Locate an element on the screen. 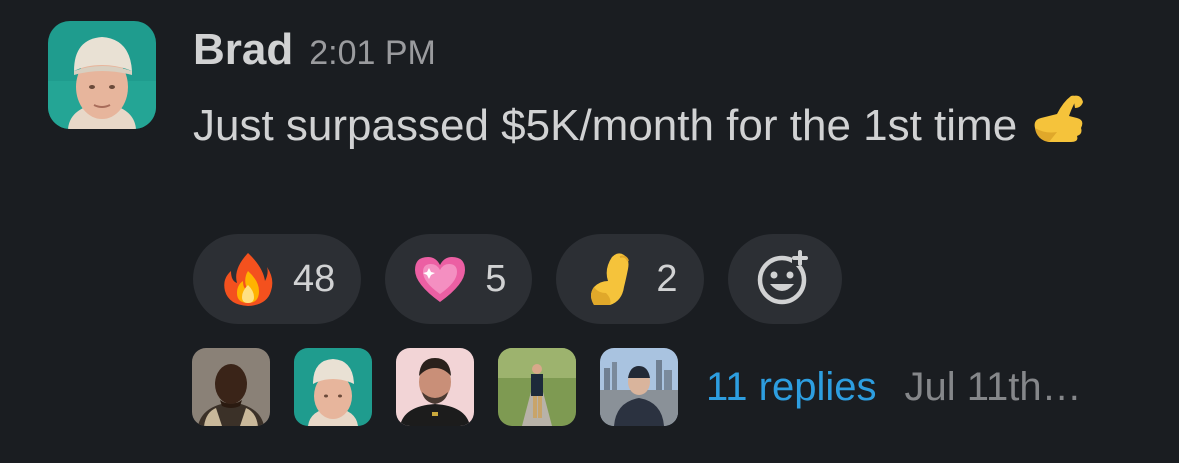 Image resolution: width=1179 pixels, height=463 pixels. reactions-bar: 48 5 2 is located at coordinates (517, 279).